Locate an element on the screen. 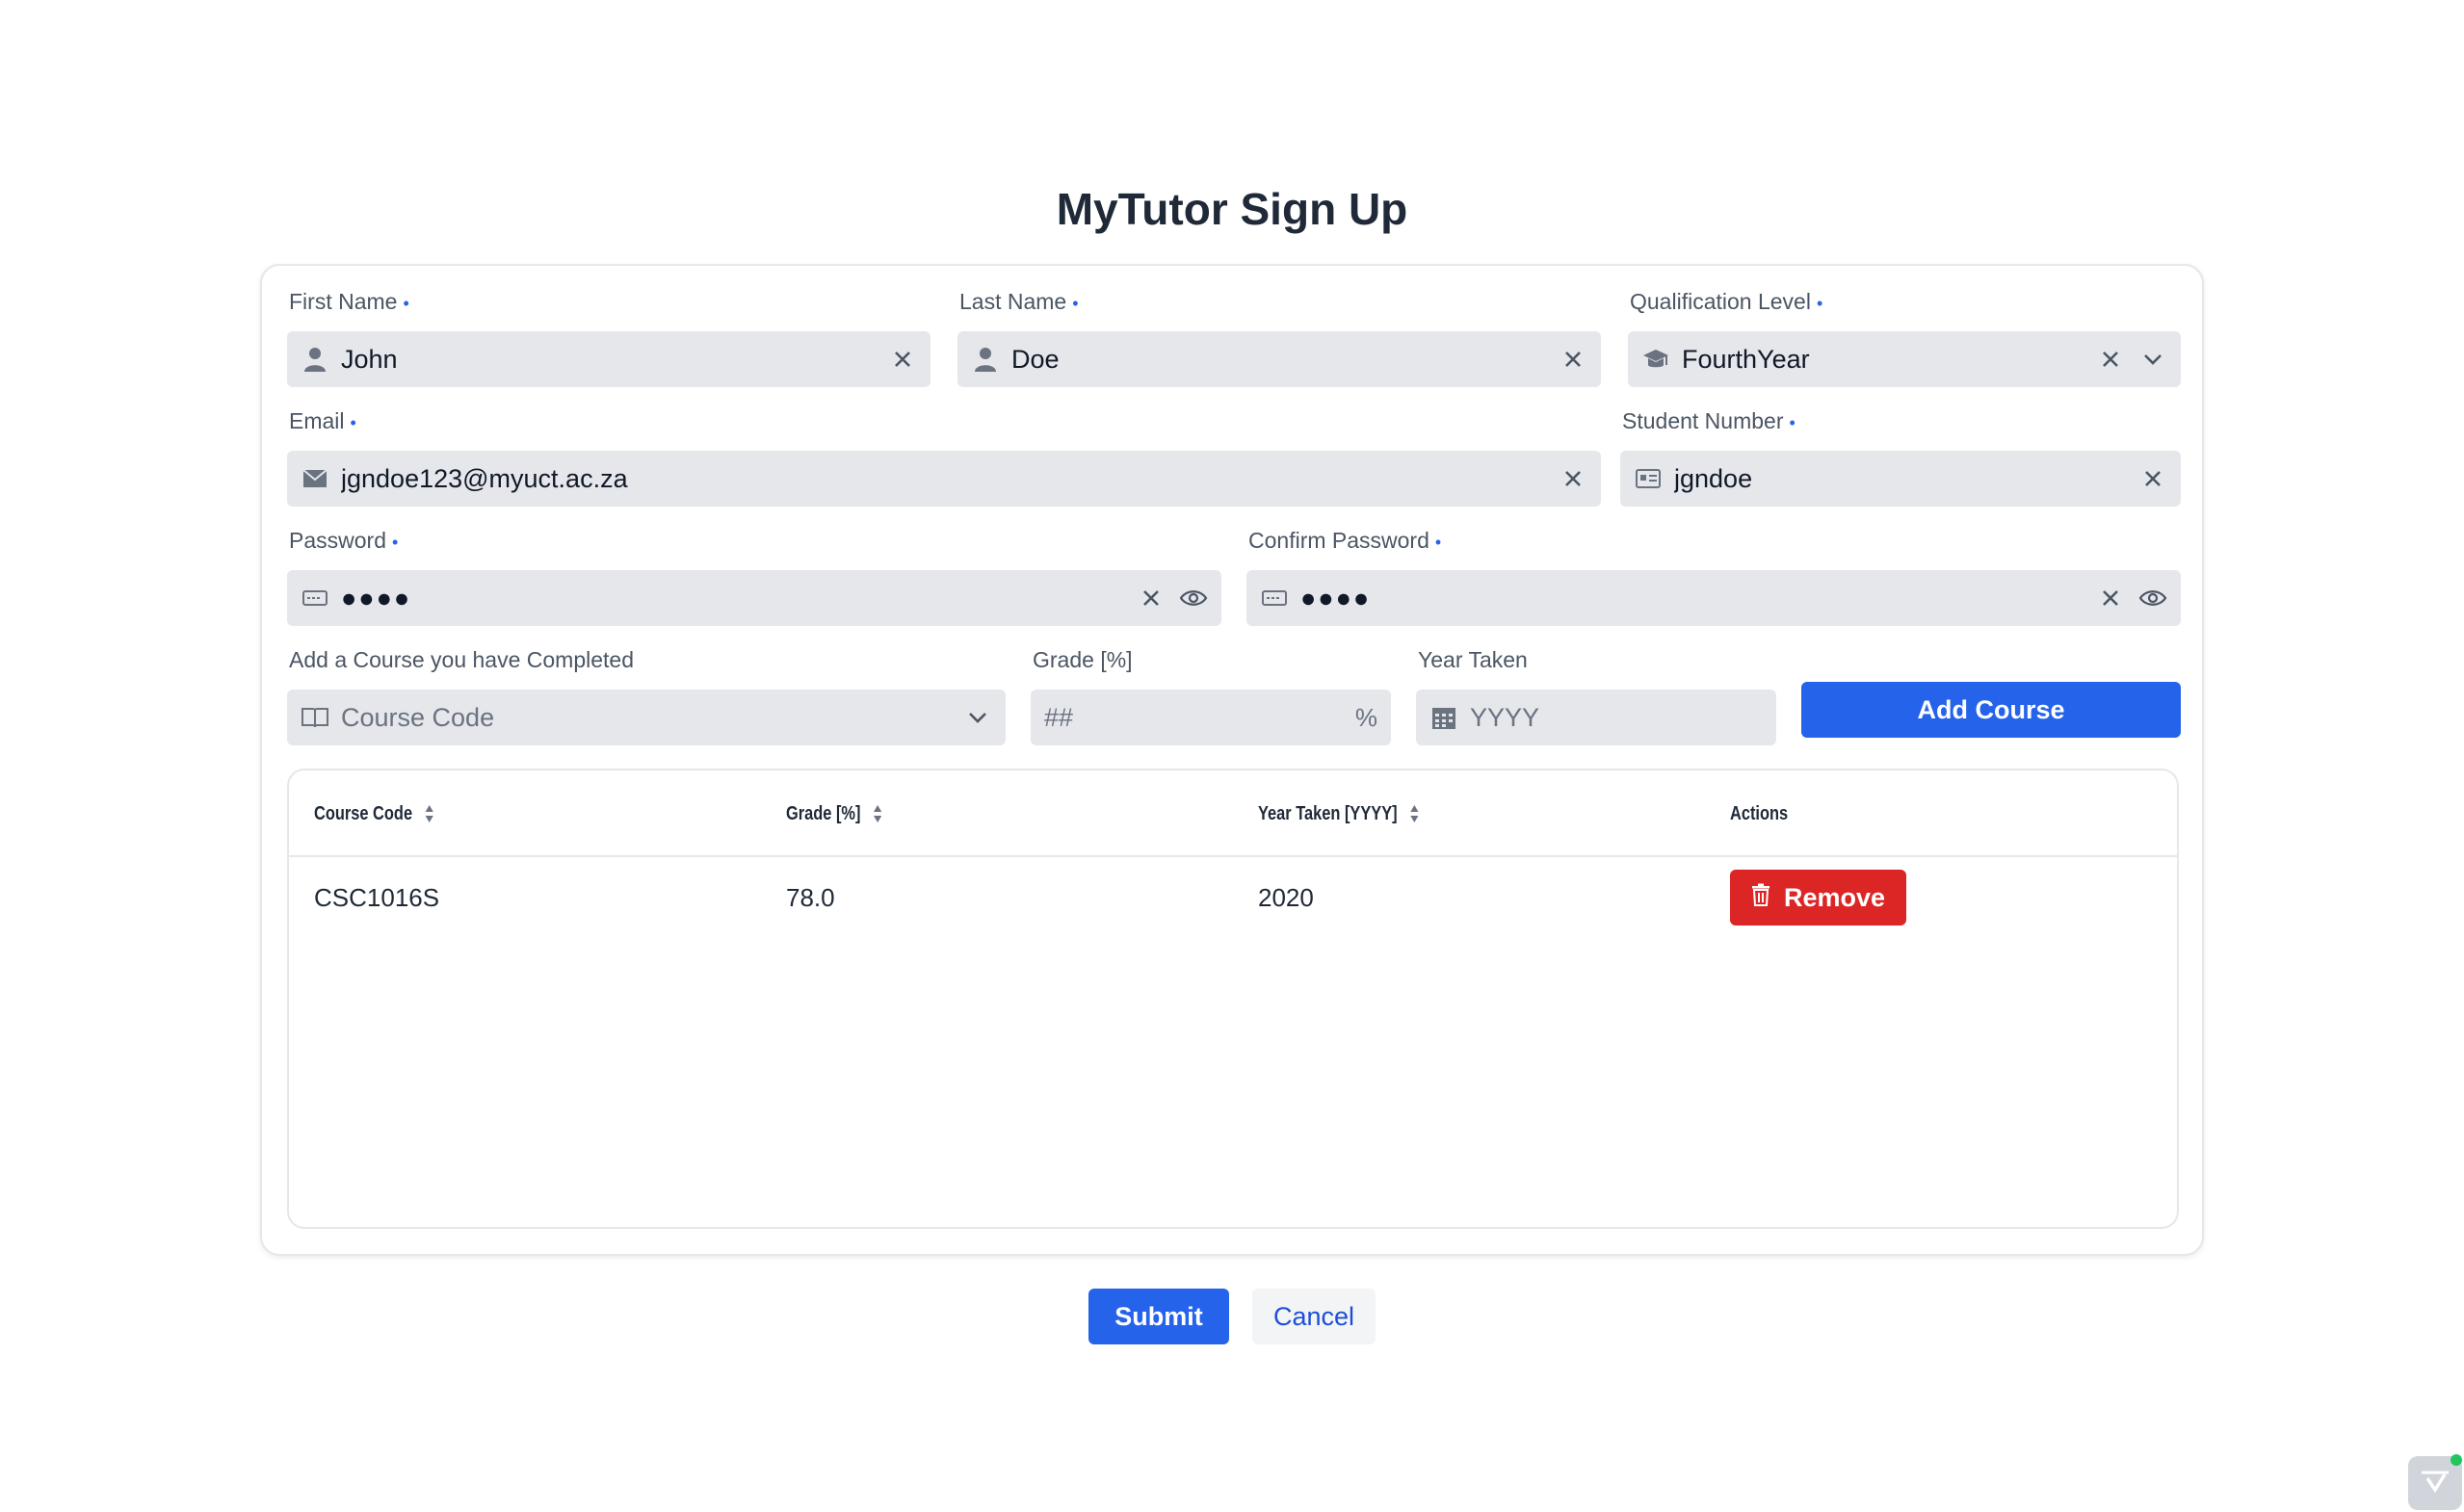  last-name-value: Doe is located at coordinates (1035, 359).